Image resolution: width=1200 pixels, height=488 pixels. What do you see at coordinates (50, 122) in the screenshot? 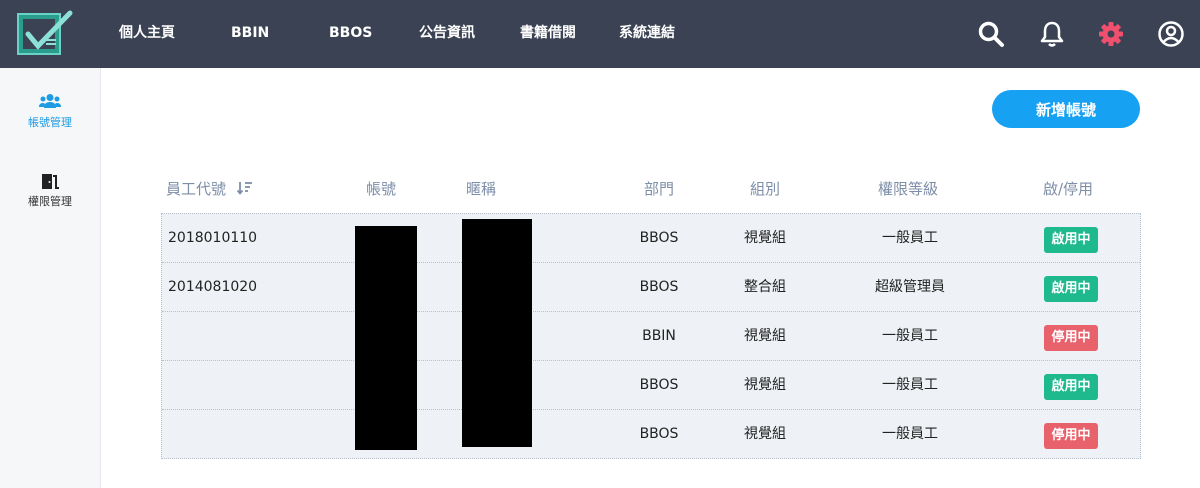
I see `sidebar-item-label: 帳號管理` at bounding box center [50, 122].